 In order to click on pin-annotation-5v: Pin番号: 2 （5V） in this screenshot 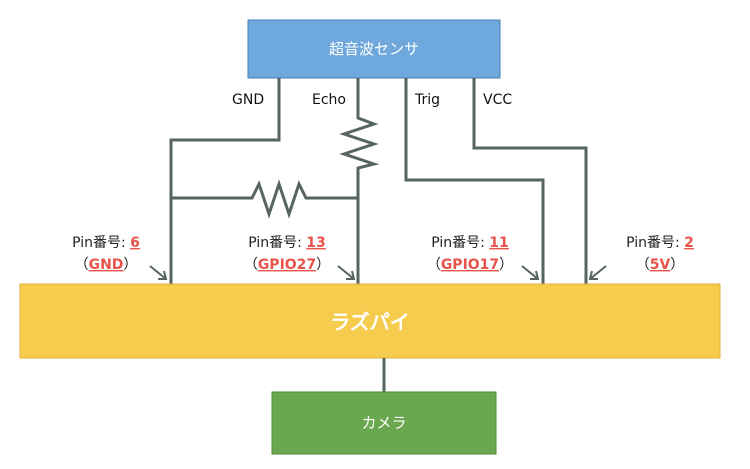, I will do `click(641, 257)`.